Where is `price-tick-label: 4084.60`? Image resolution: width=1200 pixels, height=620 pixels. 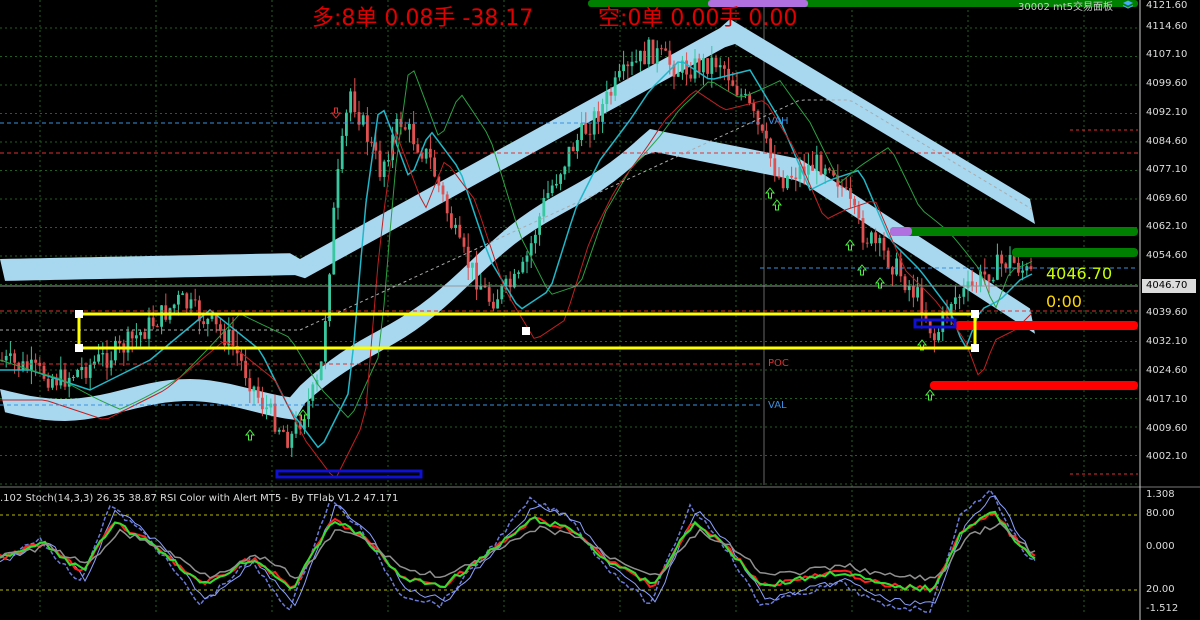 price-tick-label: 4084.60 is located at coordinates (1167, 141).